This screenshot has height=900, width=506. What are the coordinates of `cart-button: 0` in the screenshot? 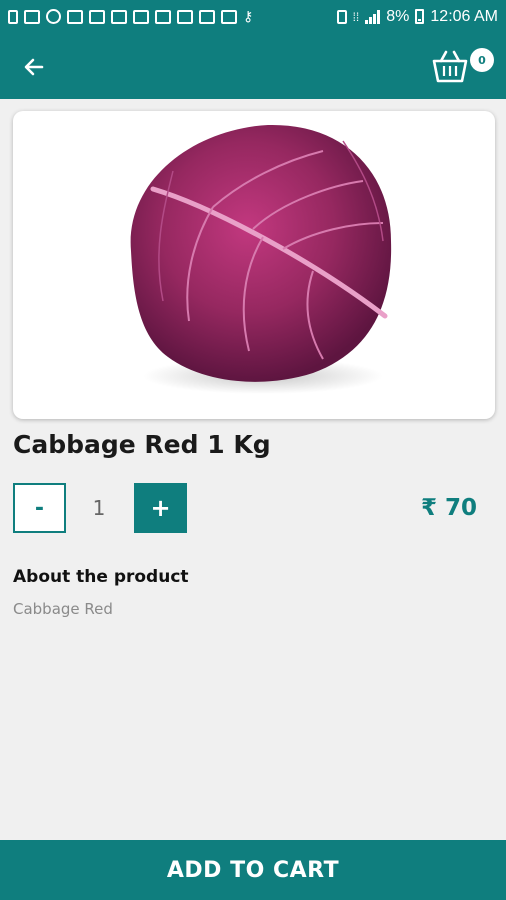 It's located at (463, 67).